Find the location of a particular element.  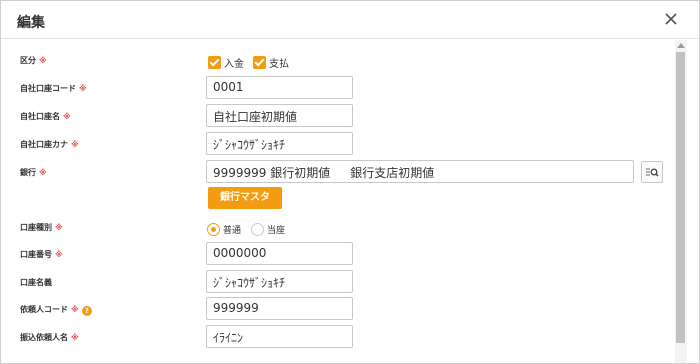

checkbox-shiharai-label: 支払 is located at coordinates (279, 64).